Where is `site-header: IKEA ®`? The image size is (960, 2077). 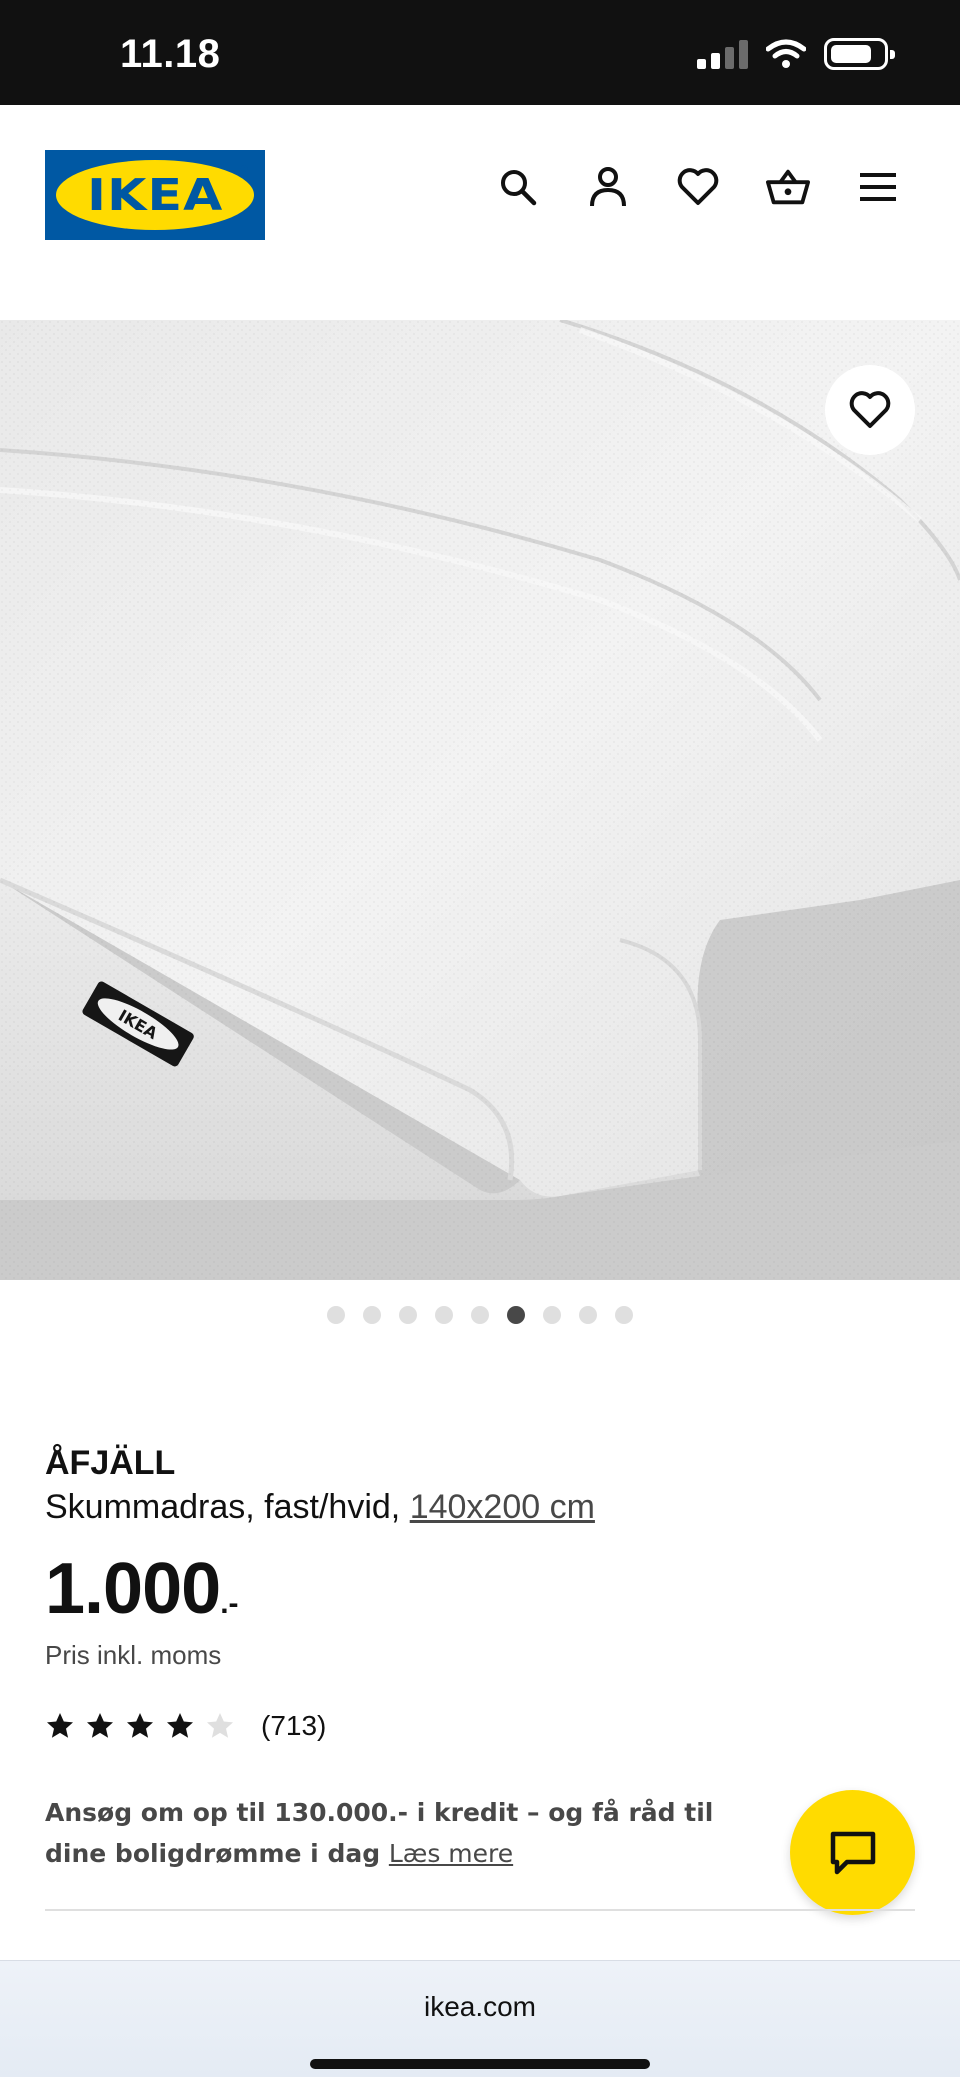 site-header: IKEA ® is located at coordinates (480, 212).